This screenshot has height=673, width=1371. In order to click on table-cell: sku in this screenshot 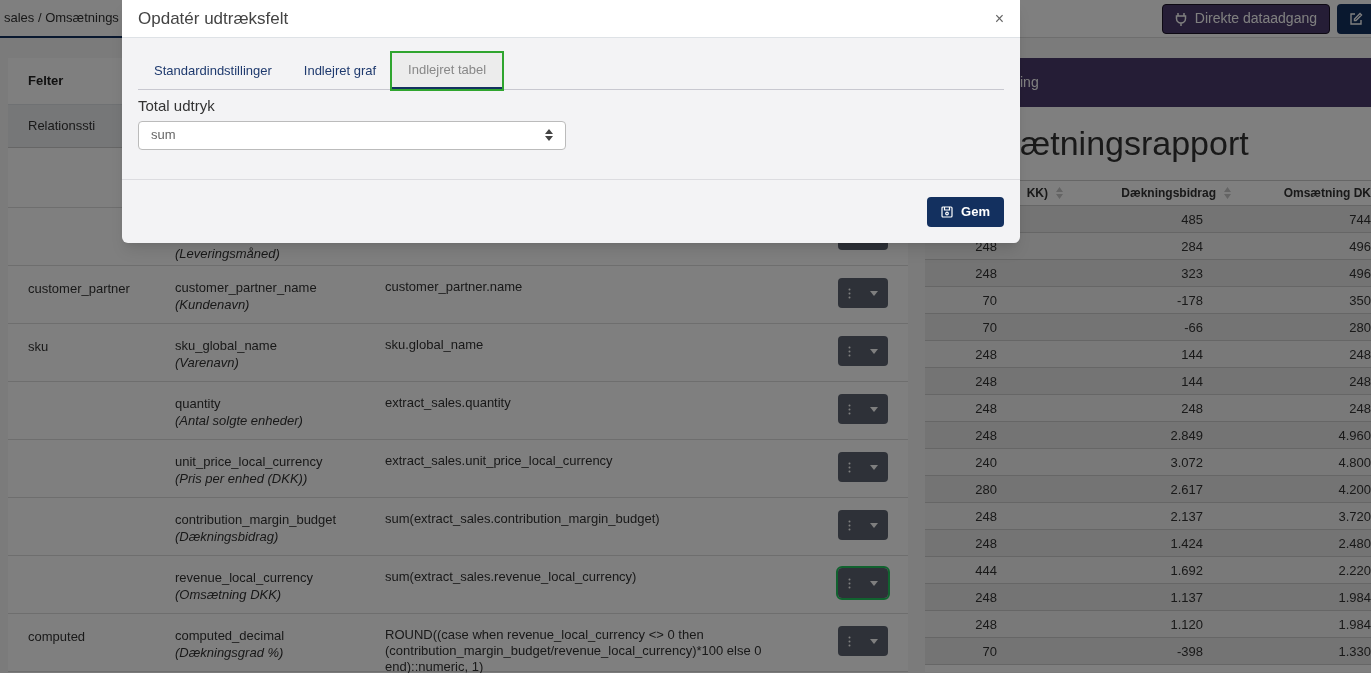, I will do `click(38, 346)`.